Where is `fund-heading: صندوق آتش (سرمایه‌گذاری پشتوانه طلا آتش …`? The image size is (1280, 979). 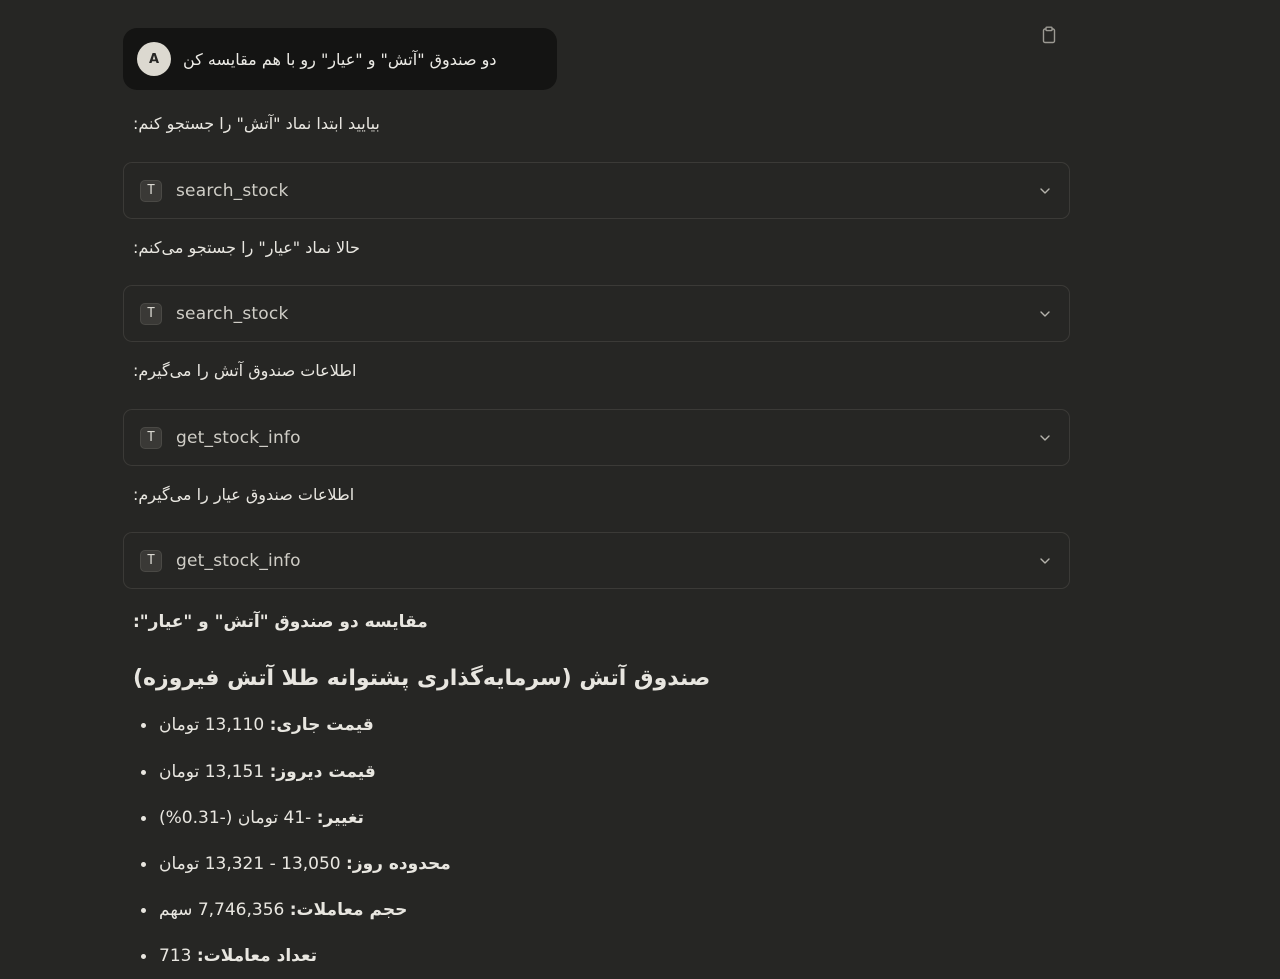
fund-heading: صندوق آتش (سرمایه‌گذاری پشتوانه طلا آتش … is located at coordinates (422, 678).